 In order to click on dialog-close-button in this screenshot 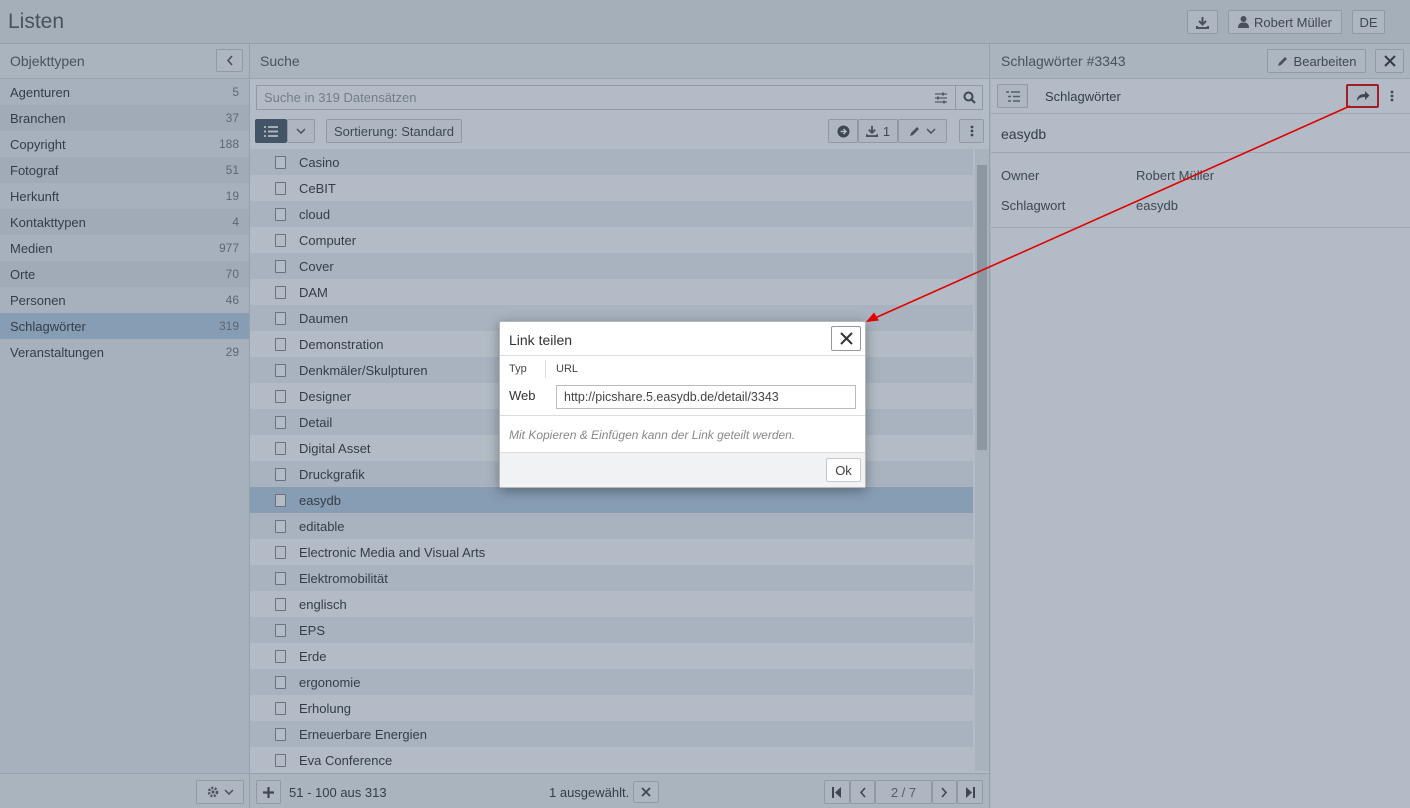, I will do `click(846, 338)`.